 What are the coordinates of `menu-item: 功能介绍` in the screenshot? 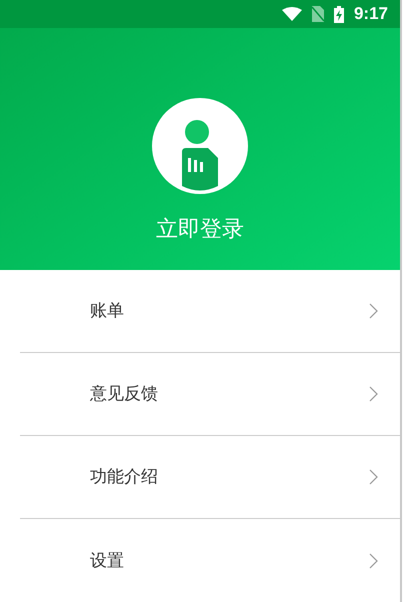 It's located at (210, 477).